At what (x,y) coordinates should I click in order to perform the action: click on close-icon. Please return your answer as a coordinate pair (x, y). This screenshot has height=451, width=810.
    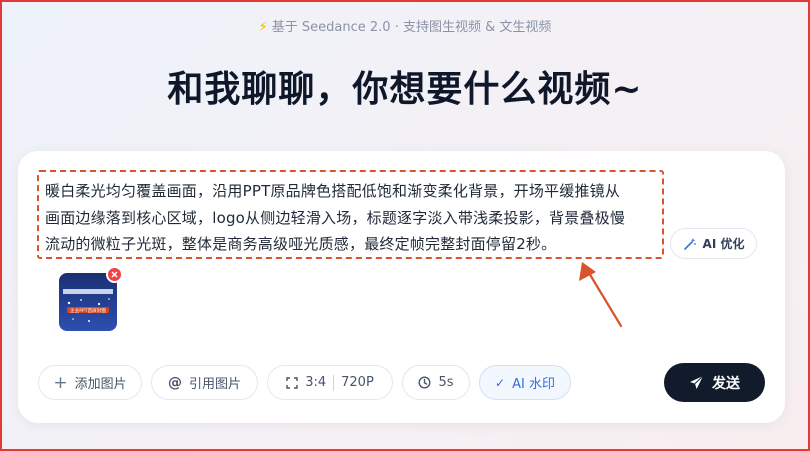
    Looking at the image, I should click on (114, 274).